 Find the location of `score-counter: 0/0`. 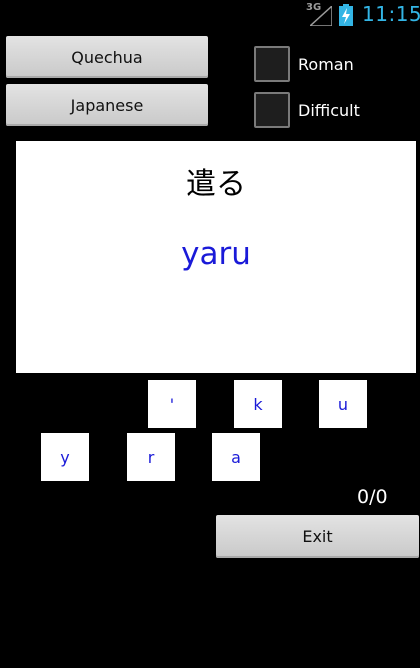

score-counter: 0/0 is located at coordinates (372, 497).